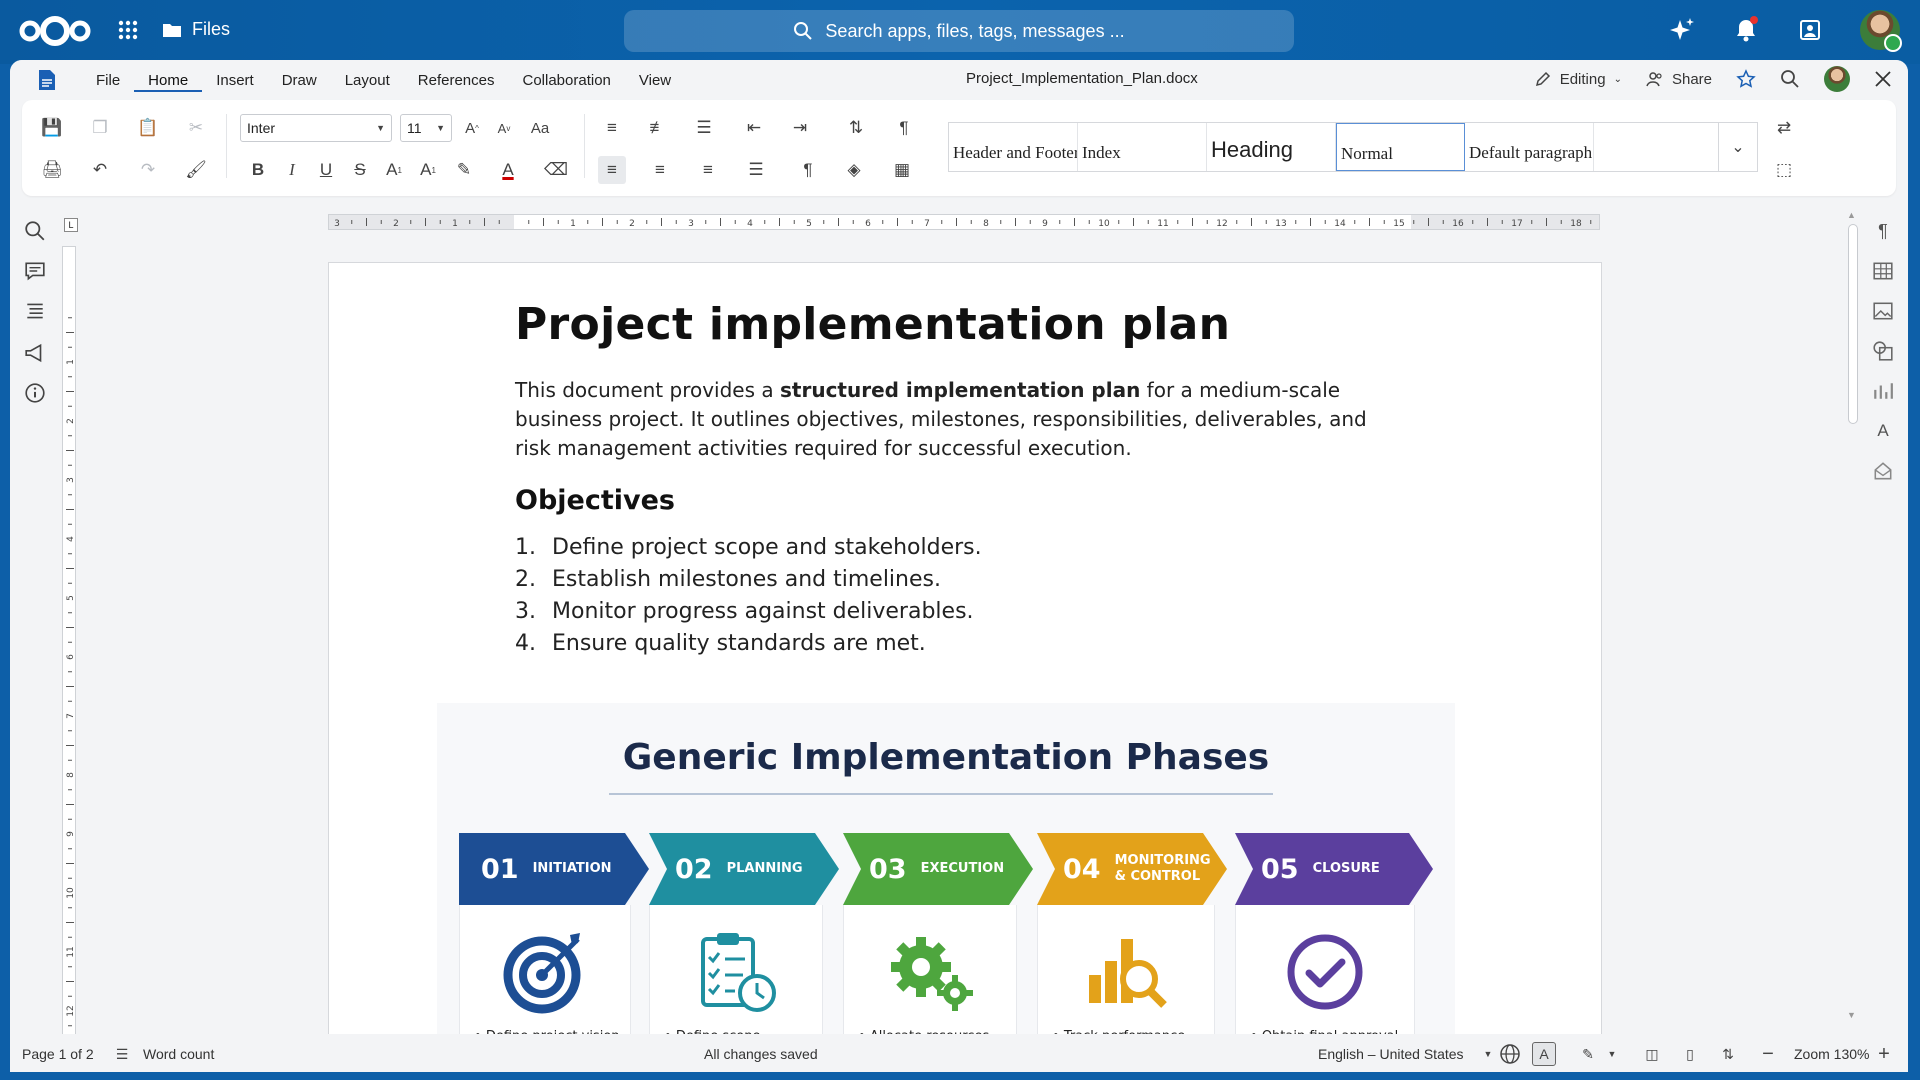  I want to click on paragraph-direction-icon: ¶, so click(904, 128).